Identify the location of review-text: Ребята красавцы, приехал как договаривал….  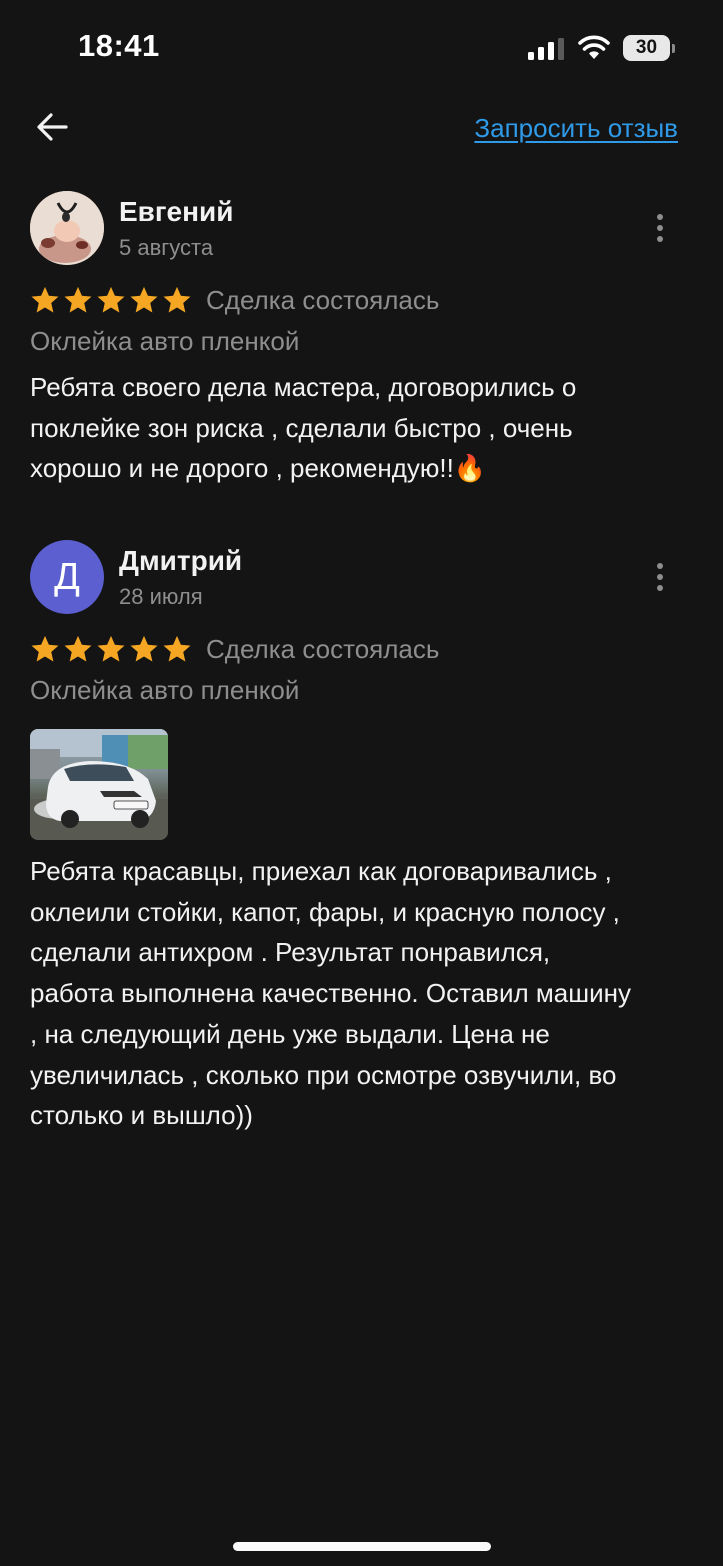
(330, 993).